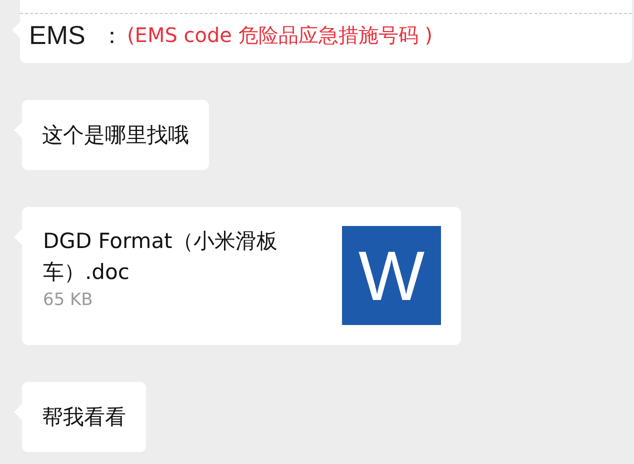 This screenshot has height=464, width=634. I want to click on file-size: 65 KB, so click(68, 300).